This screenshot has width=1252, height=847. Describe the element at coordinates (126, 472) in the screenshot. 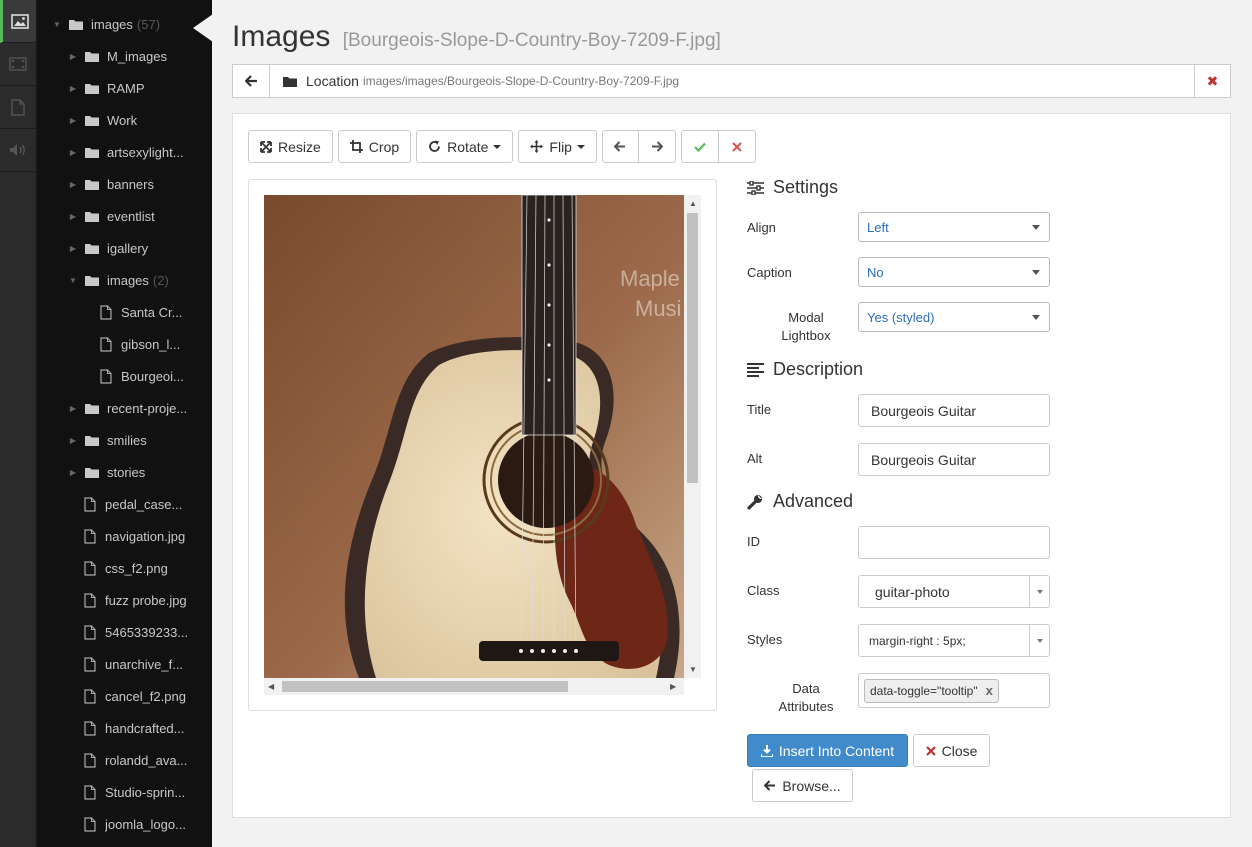

I see `tree-item-label: stories` at that location.